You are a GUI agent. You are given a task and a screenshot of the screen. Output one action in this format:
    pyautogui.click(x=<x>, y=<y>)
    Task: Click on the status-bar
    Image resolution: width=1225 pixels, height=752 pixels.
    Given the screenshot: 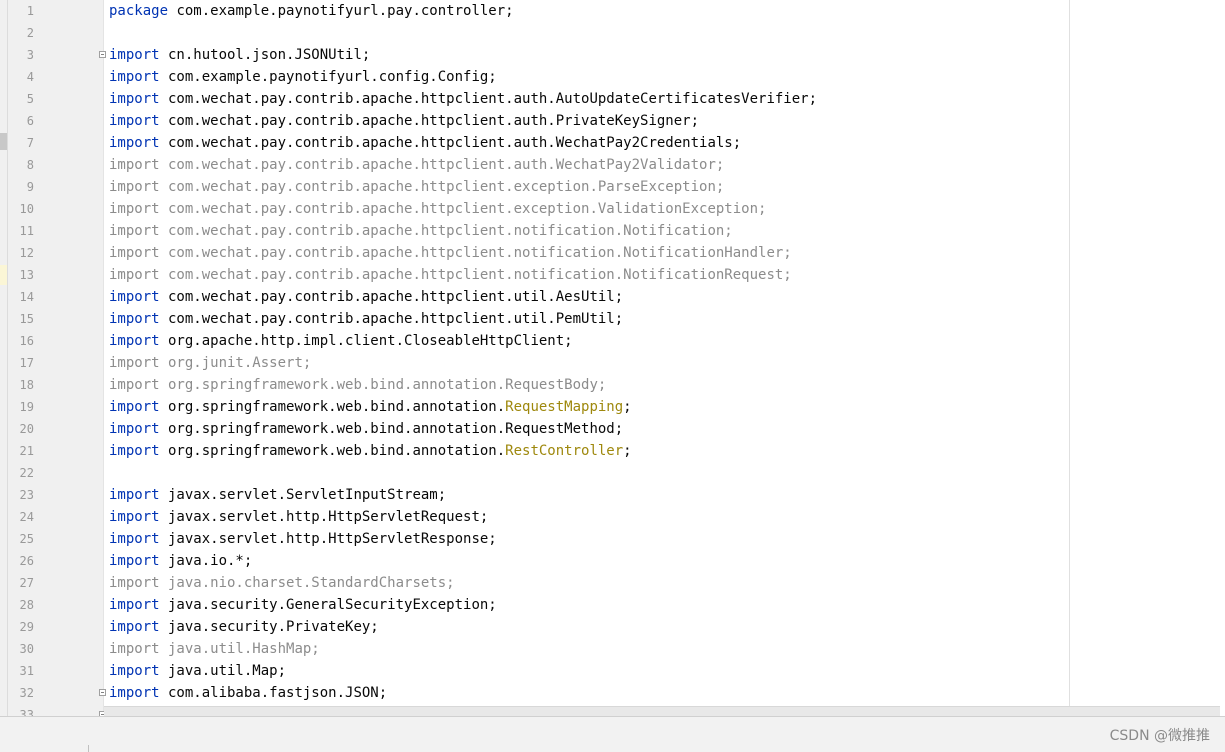 What is the action you would take?
    pyautogui.click(x=612, y=734)
    